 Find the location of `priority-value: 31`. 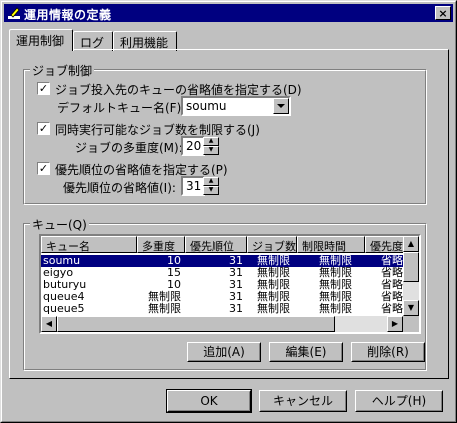

priority-value: 31 is located at coordinates (194, 186).